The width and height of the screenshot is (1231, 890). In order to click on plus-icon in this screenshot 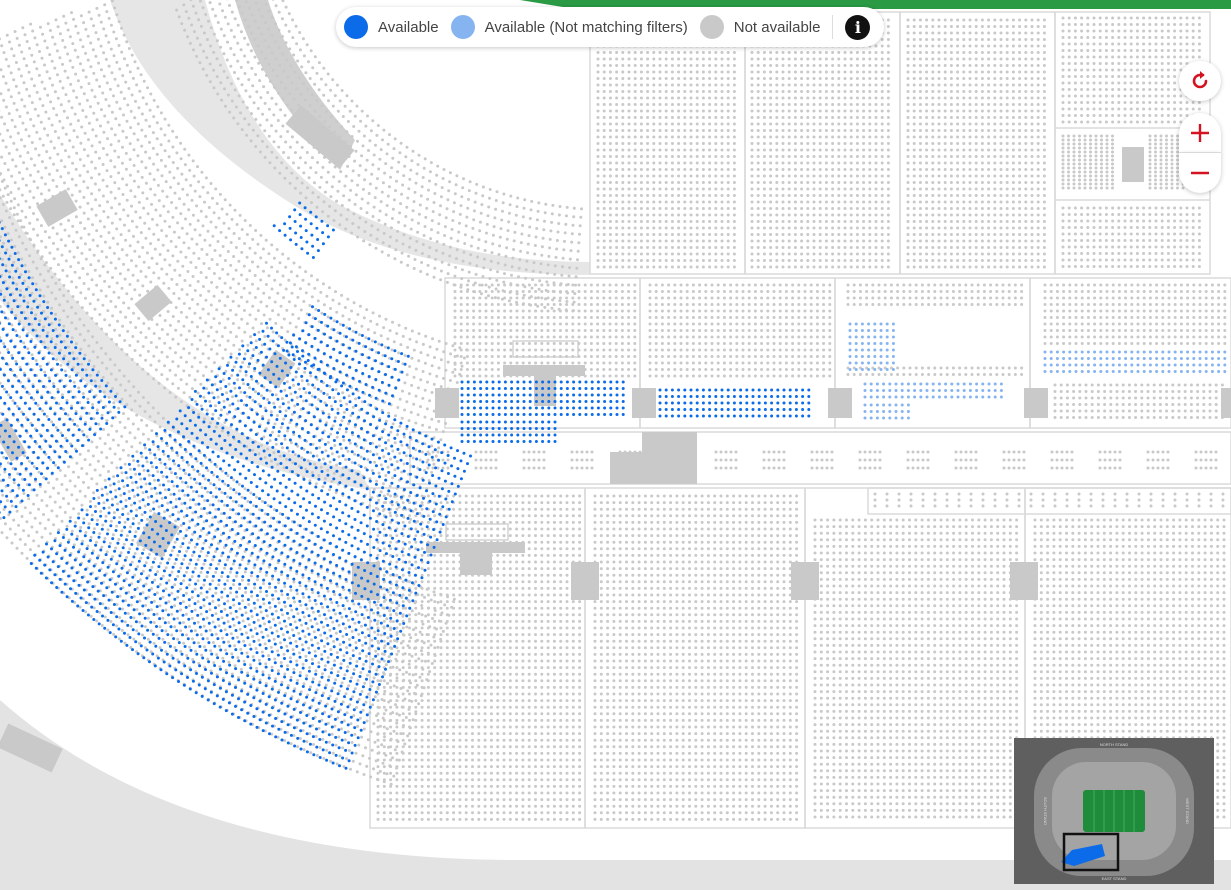, I will do `click(1200, 132)`.